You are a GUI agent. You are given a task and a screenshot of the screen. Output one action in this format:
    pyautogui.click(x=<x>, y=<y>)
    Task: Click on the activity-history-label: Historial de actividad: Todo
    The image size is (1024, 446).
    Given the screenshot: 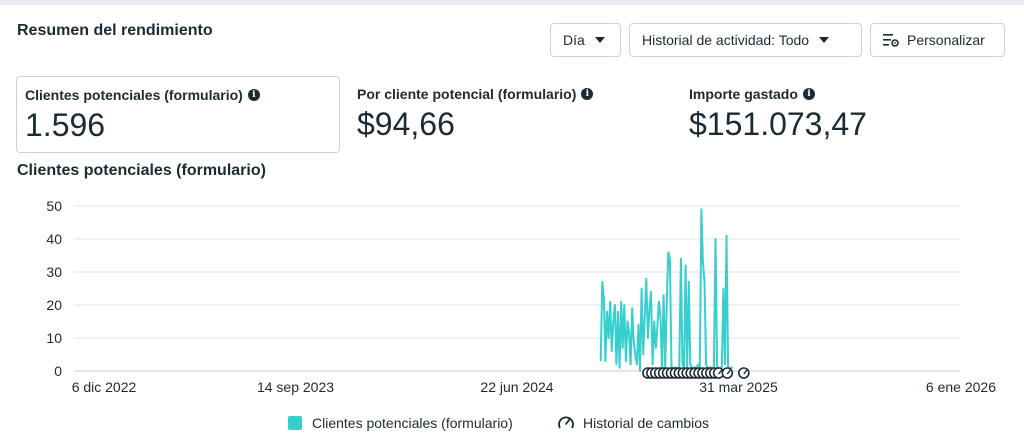 What is the action you would take?
    pyautogui.click(x=726, y=40)
    